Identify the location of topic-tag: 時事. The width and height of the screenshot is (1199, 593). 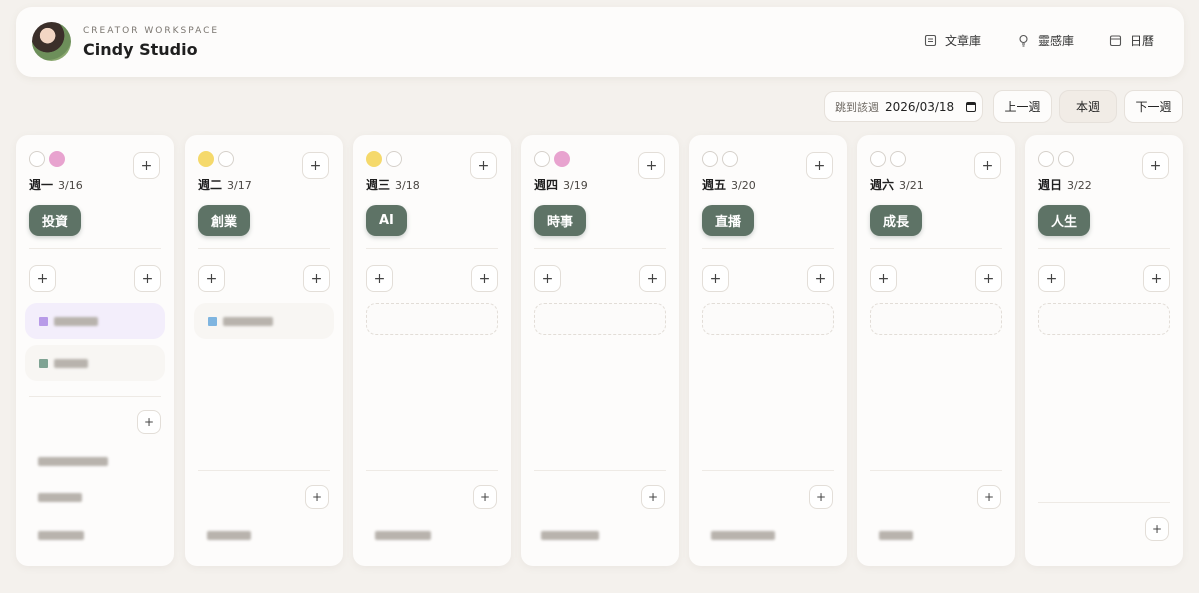
(560, 220).